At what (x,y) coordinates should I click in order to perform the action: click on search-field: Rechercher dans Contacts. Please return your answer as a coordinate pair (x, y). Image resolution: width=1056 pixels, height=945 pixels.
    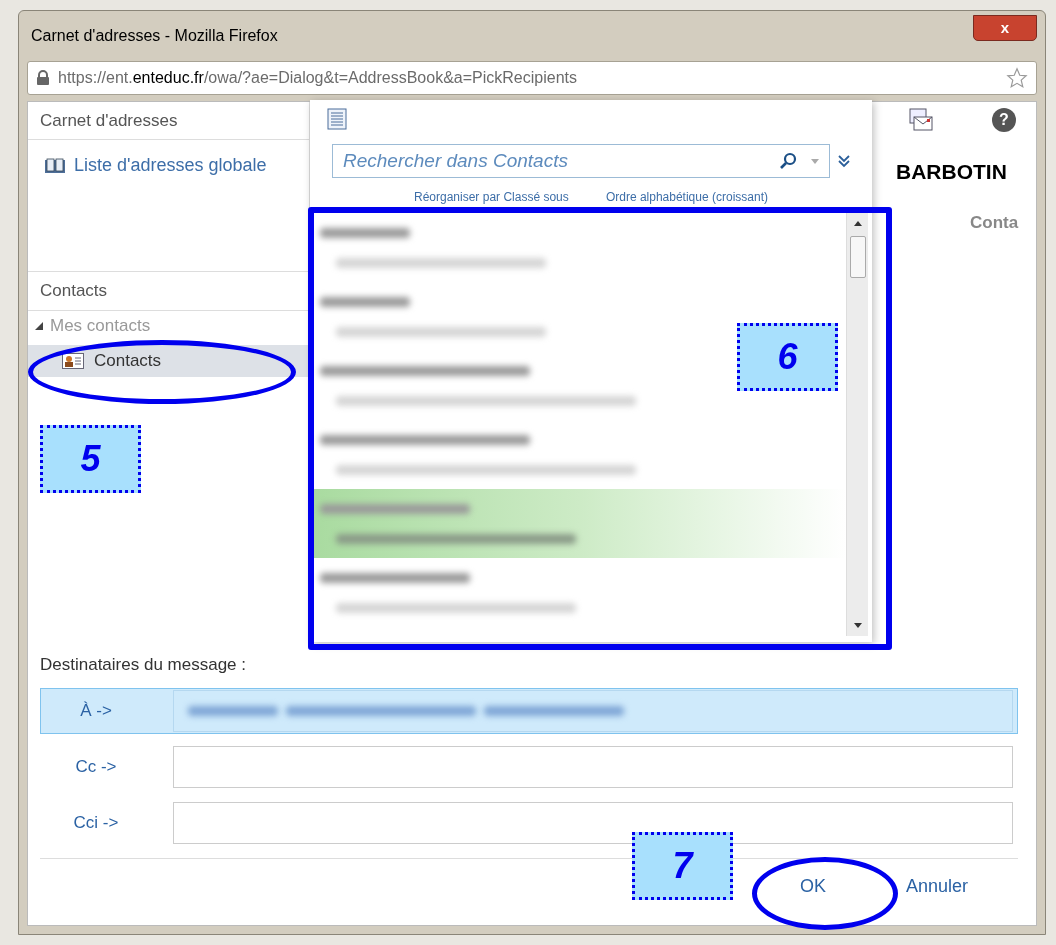
    Looking at the image, I should click on (581, 161).